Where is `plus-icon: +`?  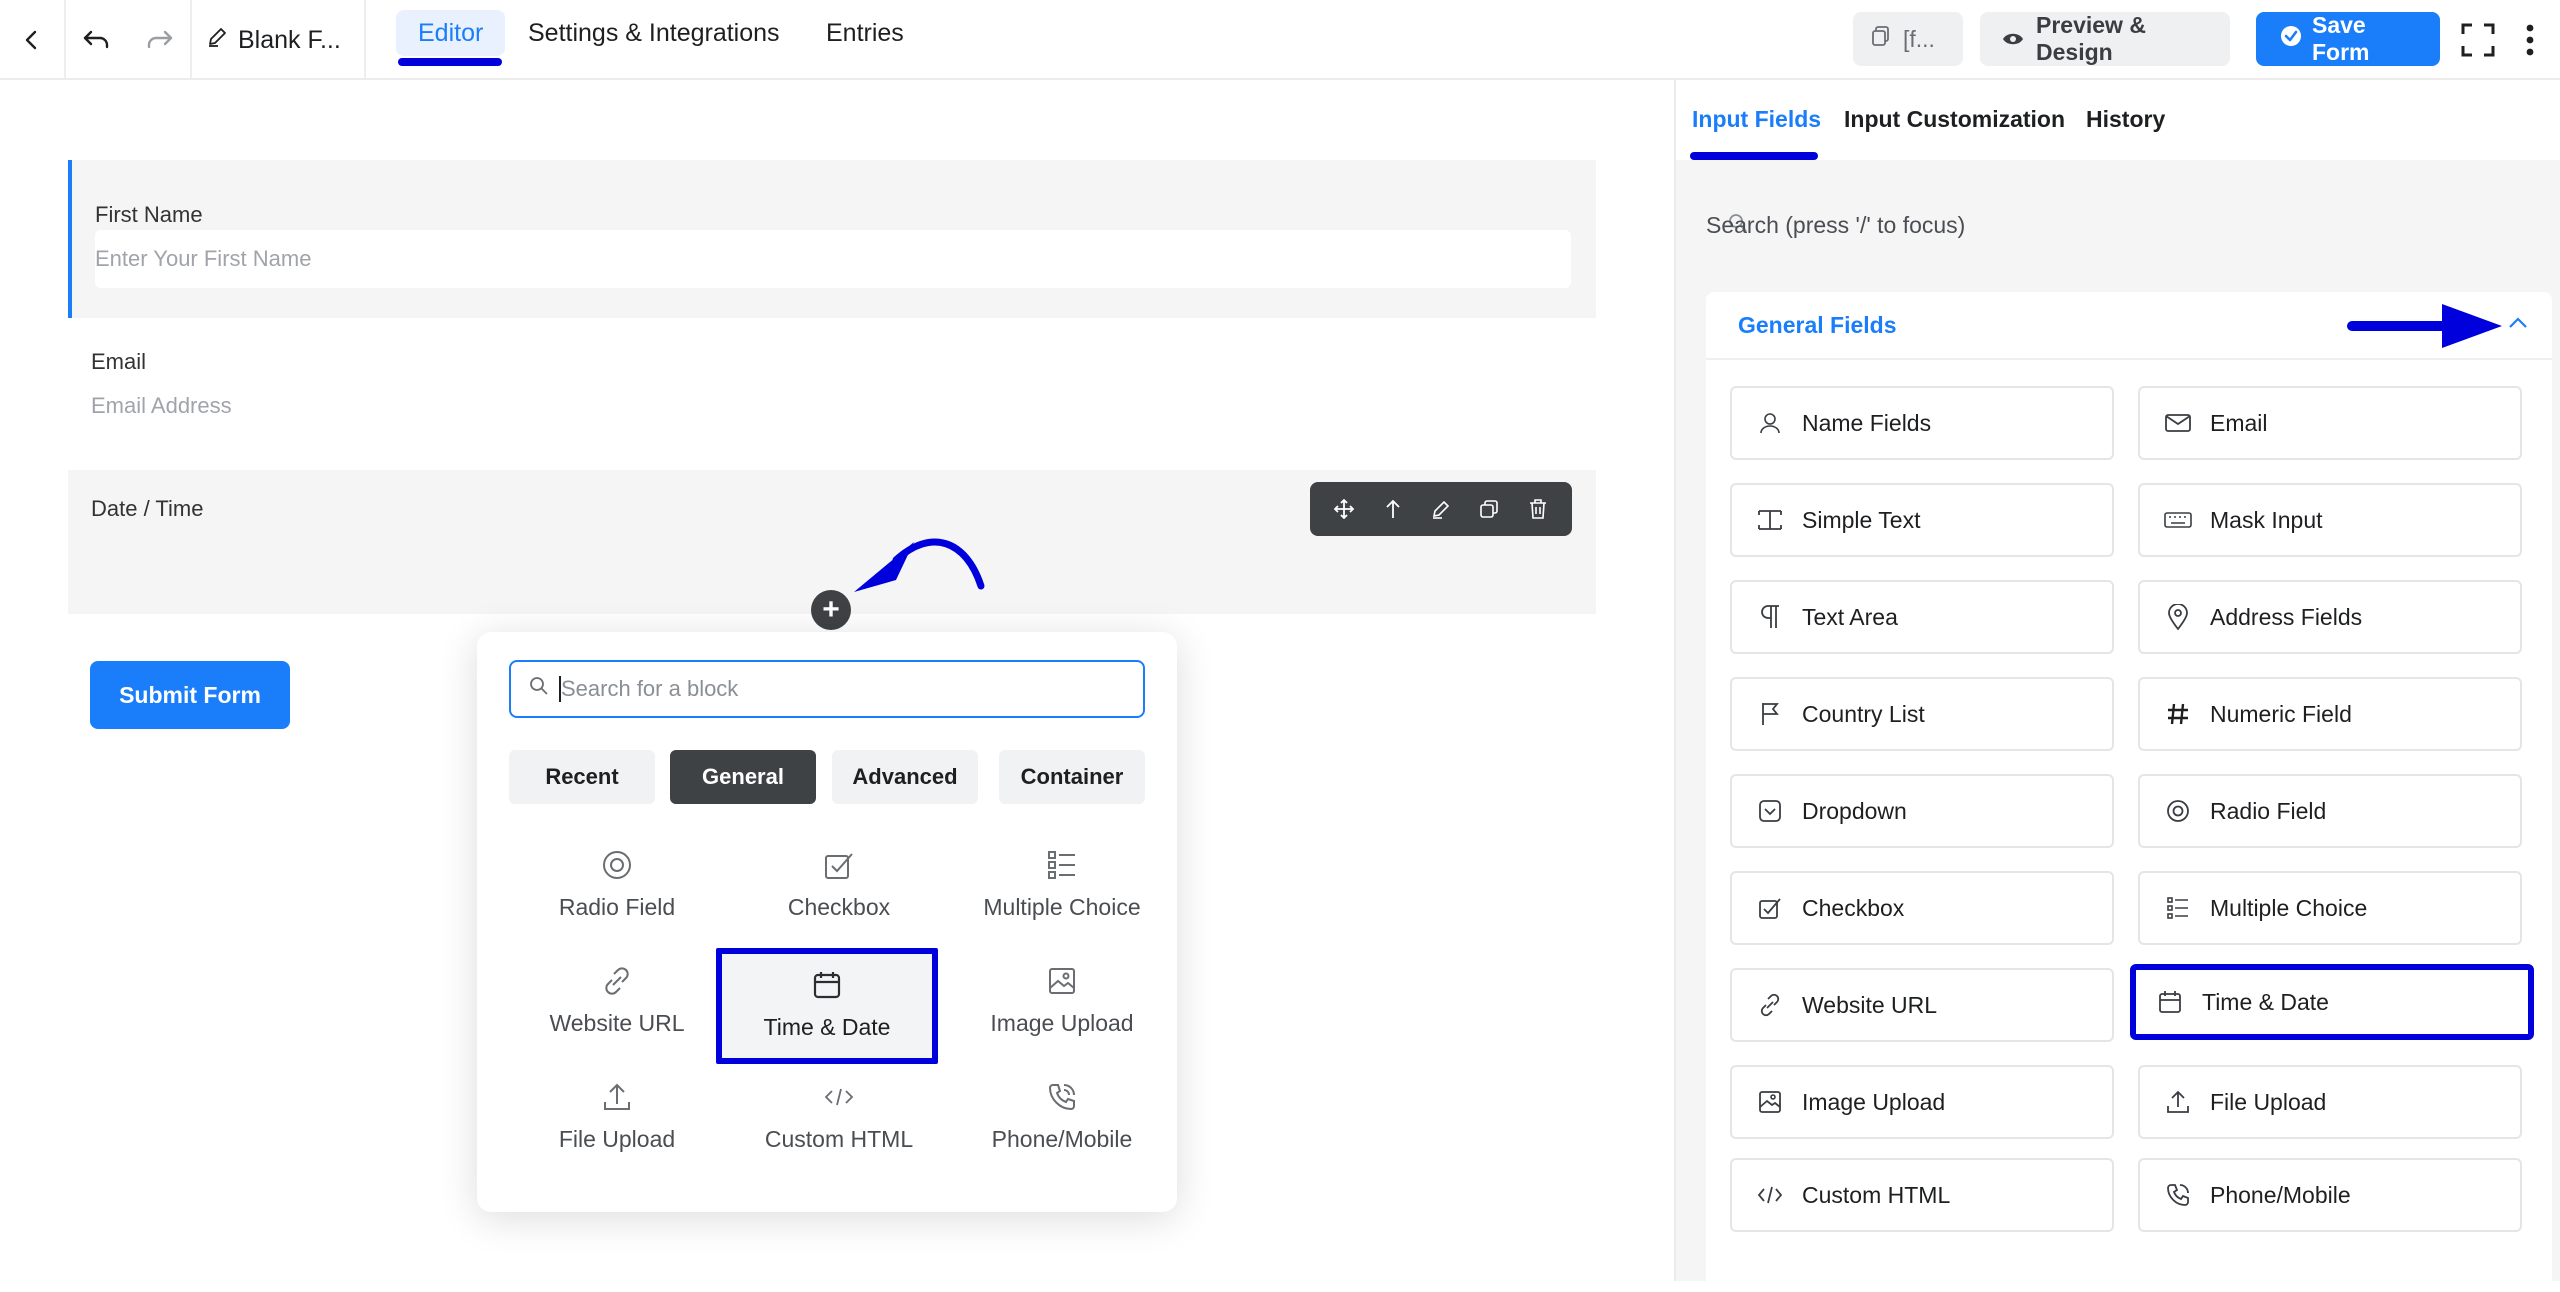 plus-icon: + is located at coordinates (831, 609).